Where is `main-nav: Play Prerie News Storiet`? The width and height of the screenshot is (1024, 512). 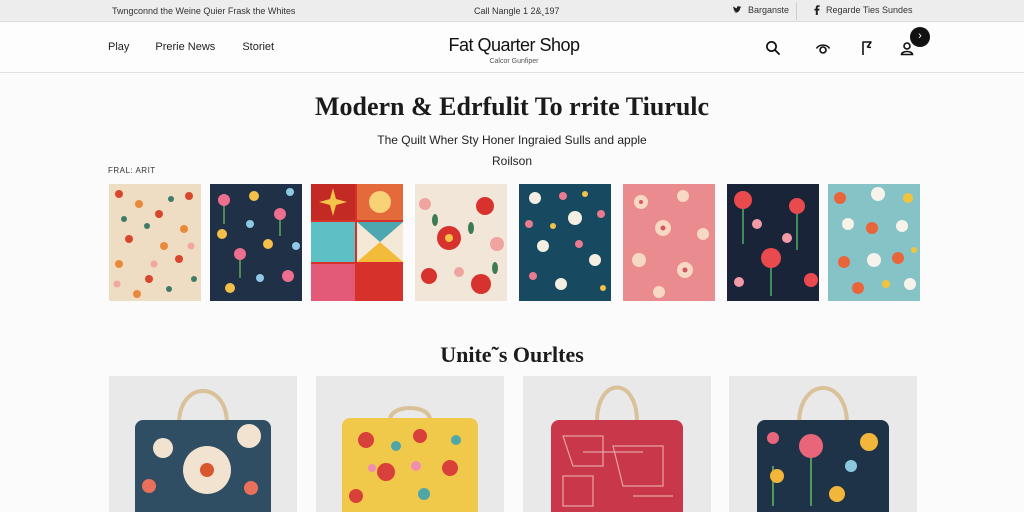 main-nav: Play Prerie News Storiet is located at coordinates (191, 47).